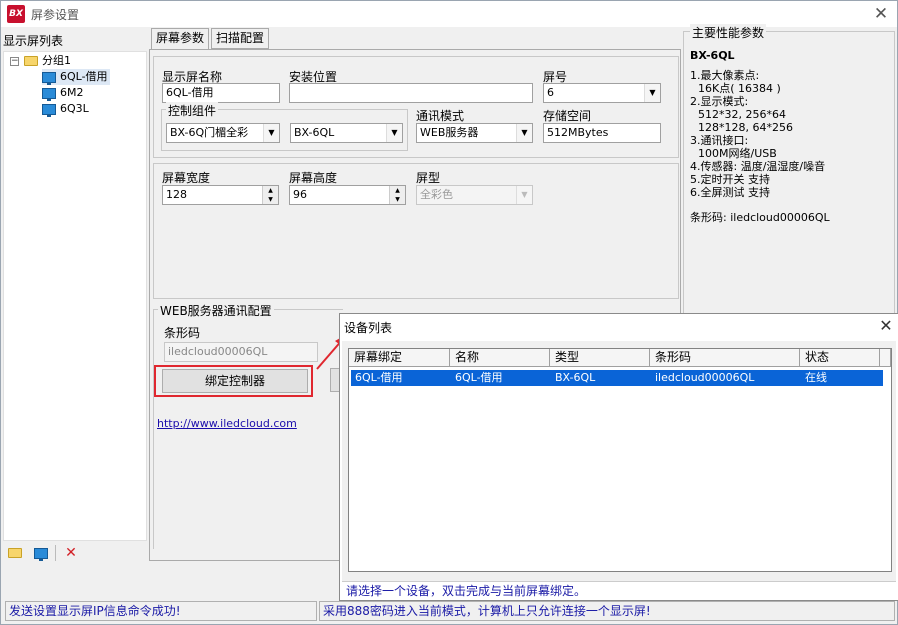 This screenshot has height=625, width=898. What do you see at coordinates (575, 377) in the screenshot?
I see `cell-type: BX-6QL` at bounding box center [575, 377].